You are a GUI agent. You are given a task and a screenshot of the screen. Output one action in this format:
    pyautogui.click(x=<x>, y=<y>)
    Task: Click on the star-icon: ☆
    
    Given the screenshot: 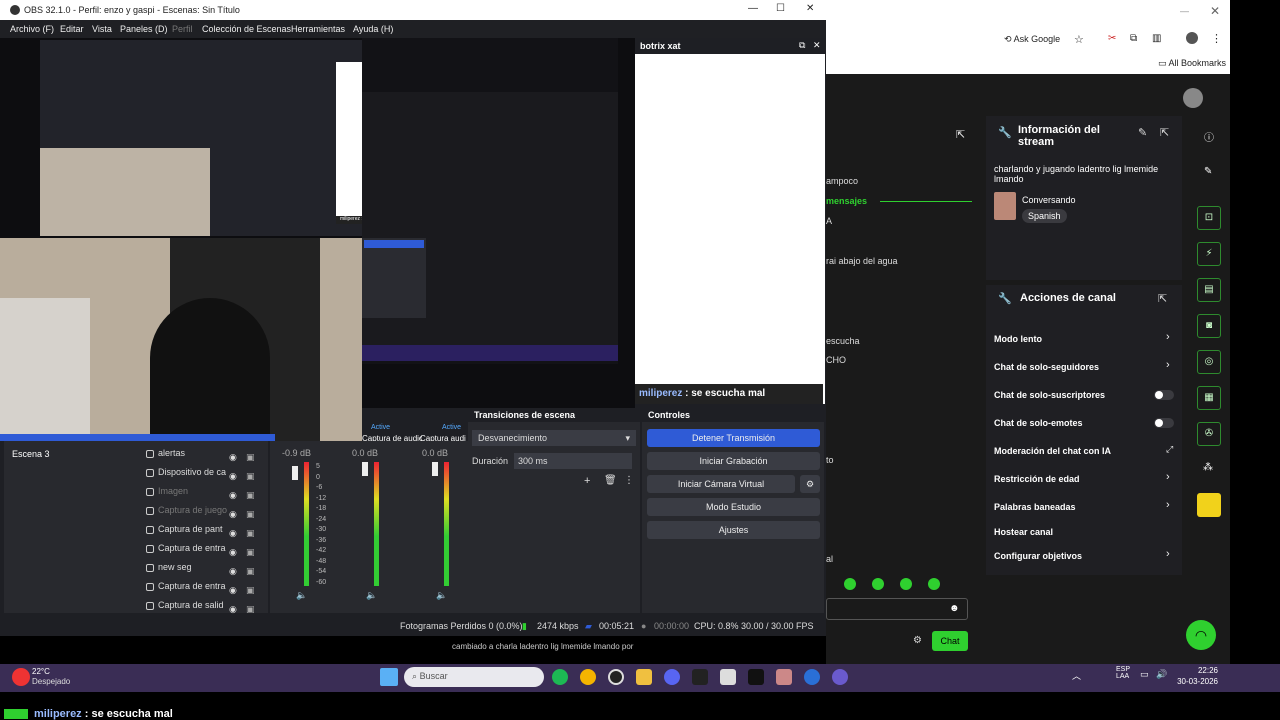 What is the action you would take?
    pyautogui.click(x=1079, y=39)
    